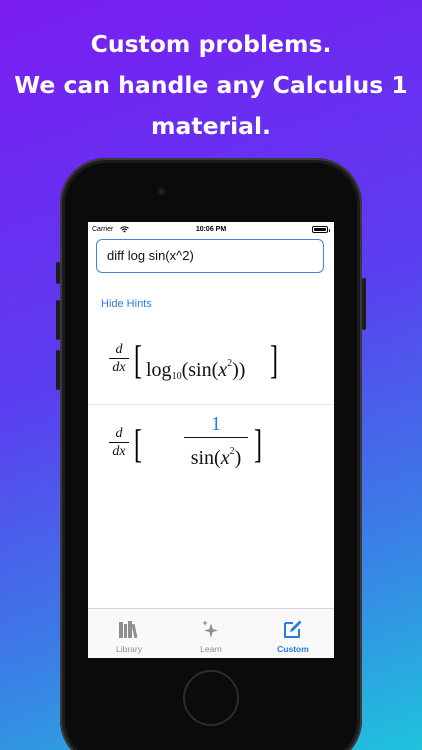 The image size is (422, 750). What do you see at coordinates (58, 370) in the screenshot?
I see `volume-down-button` at bounding box center [58, 370].